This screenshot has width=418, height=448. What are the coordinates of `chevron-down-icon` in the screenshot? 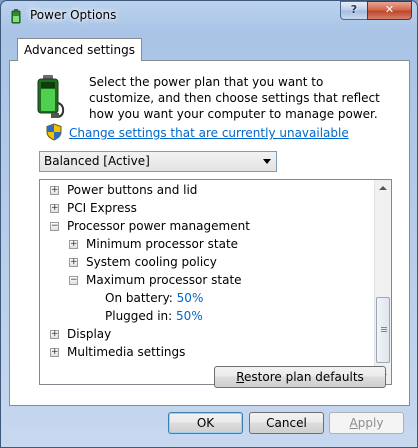 It's located at (267, 161).